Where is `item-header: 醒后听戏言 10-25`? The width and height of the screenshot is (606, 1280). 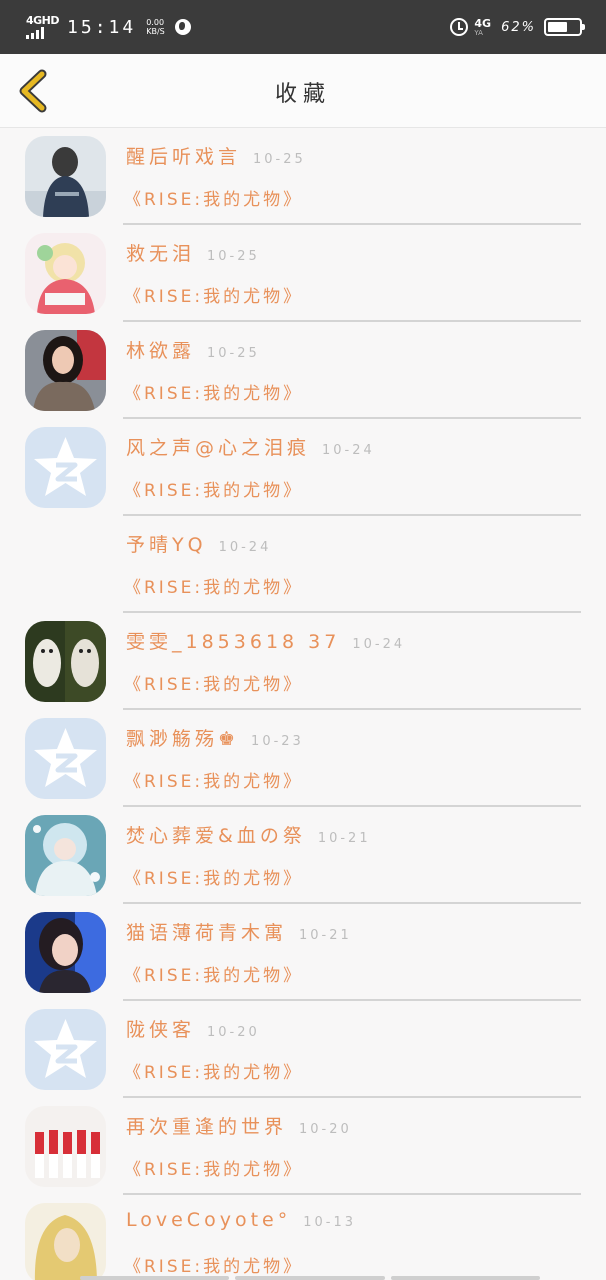
item-header: 醒后听戏言 10-25 is located at coordinates (216, 155).